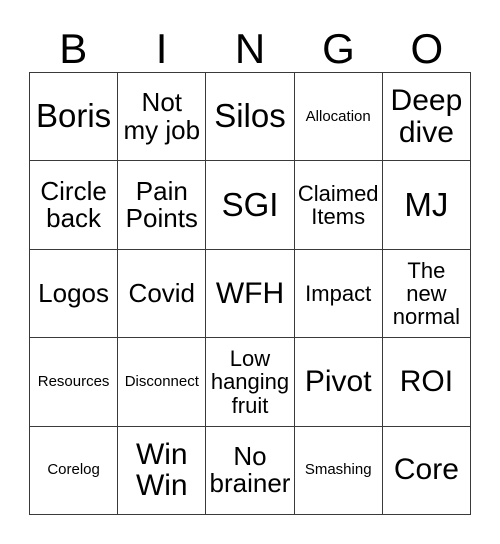 The height and width of the screenshot is (544, 500). I want to click on bingo-cell: The new normal, so click(426, 294).